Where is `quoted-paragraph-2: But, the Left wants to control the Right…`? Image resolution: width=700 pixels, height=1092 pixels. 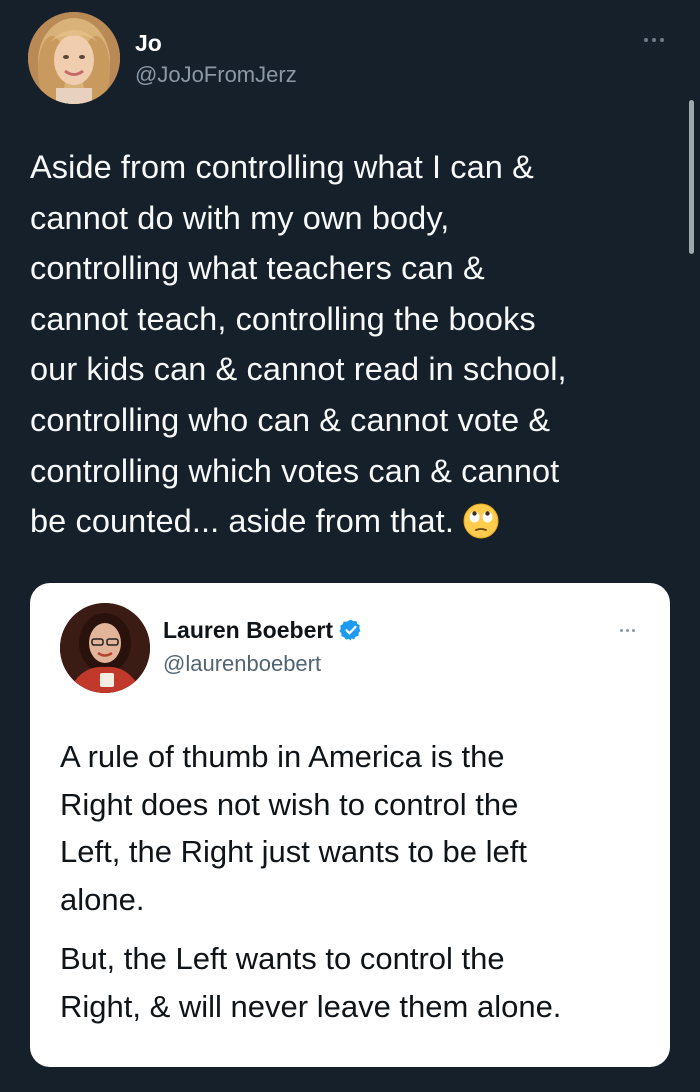
quoted-paragraph-2: But, the Left wants to control the Right… is located at coordinates (355, 982).